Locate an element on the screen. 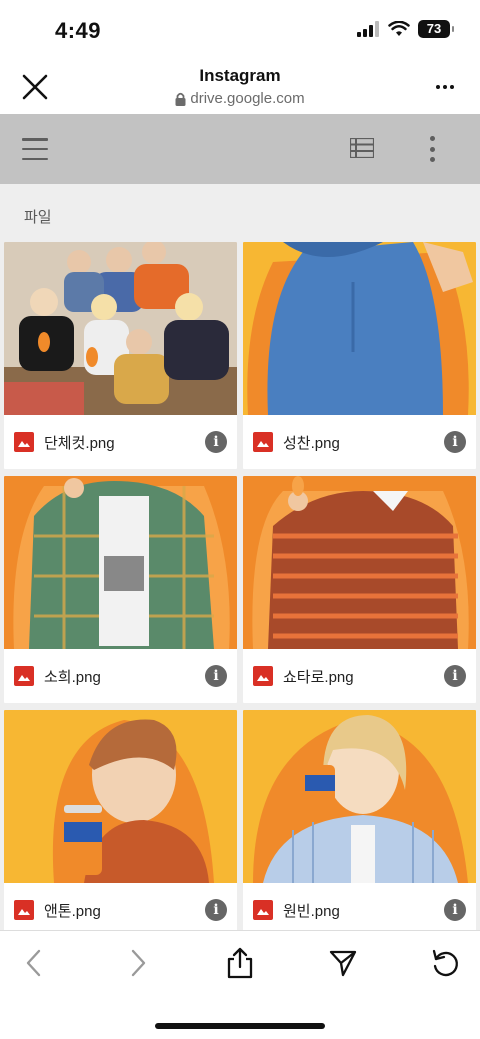 This screenshot has width=480, height=1039. file-card: 단체컷.png i is located at coordinates (120, 355).